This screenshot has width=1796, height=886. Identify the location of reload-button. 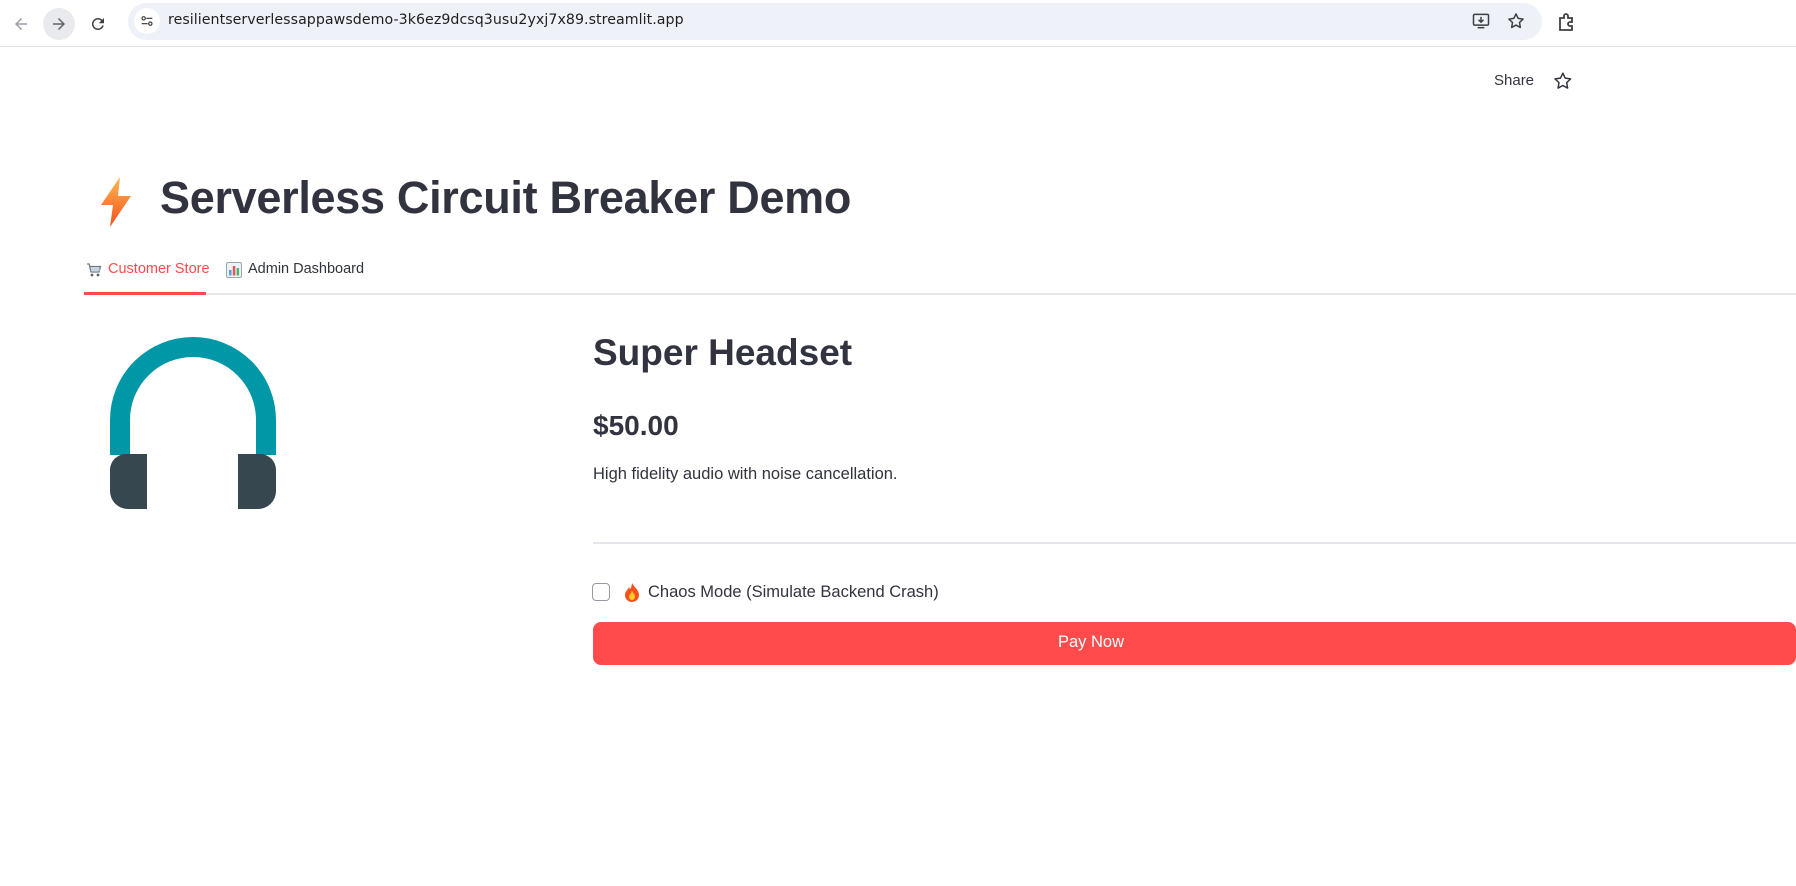
(98, 24).